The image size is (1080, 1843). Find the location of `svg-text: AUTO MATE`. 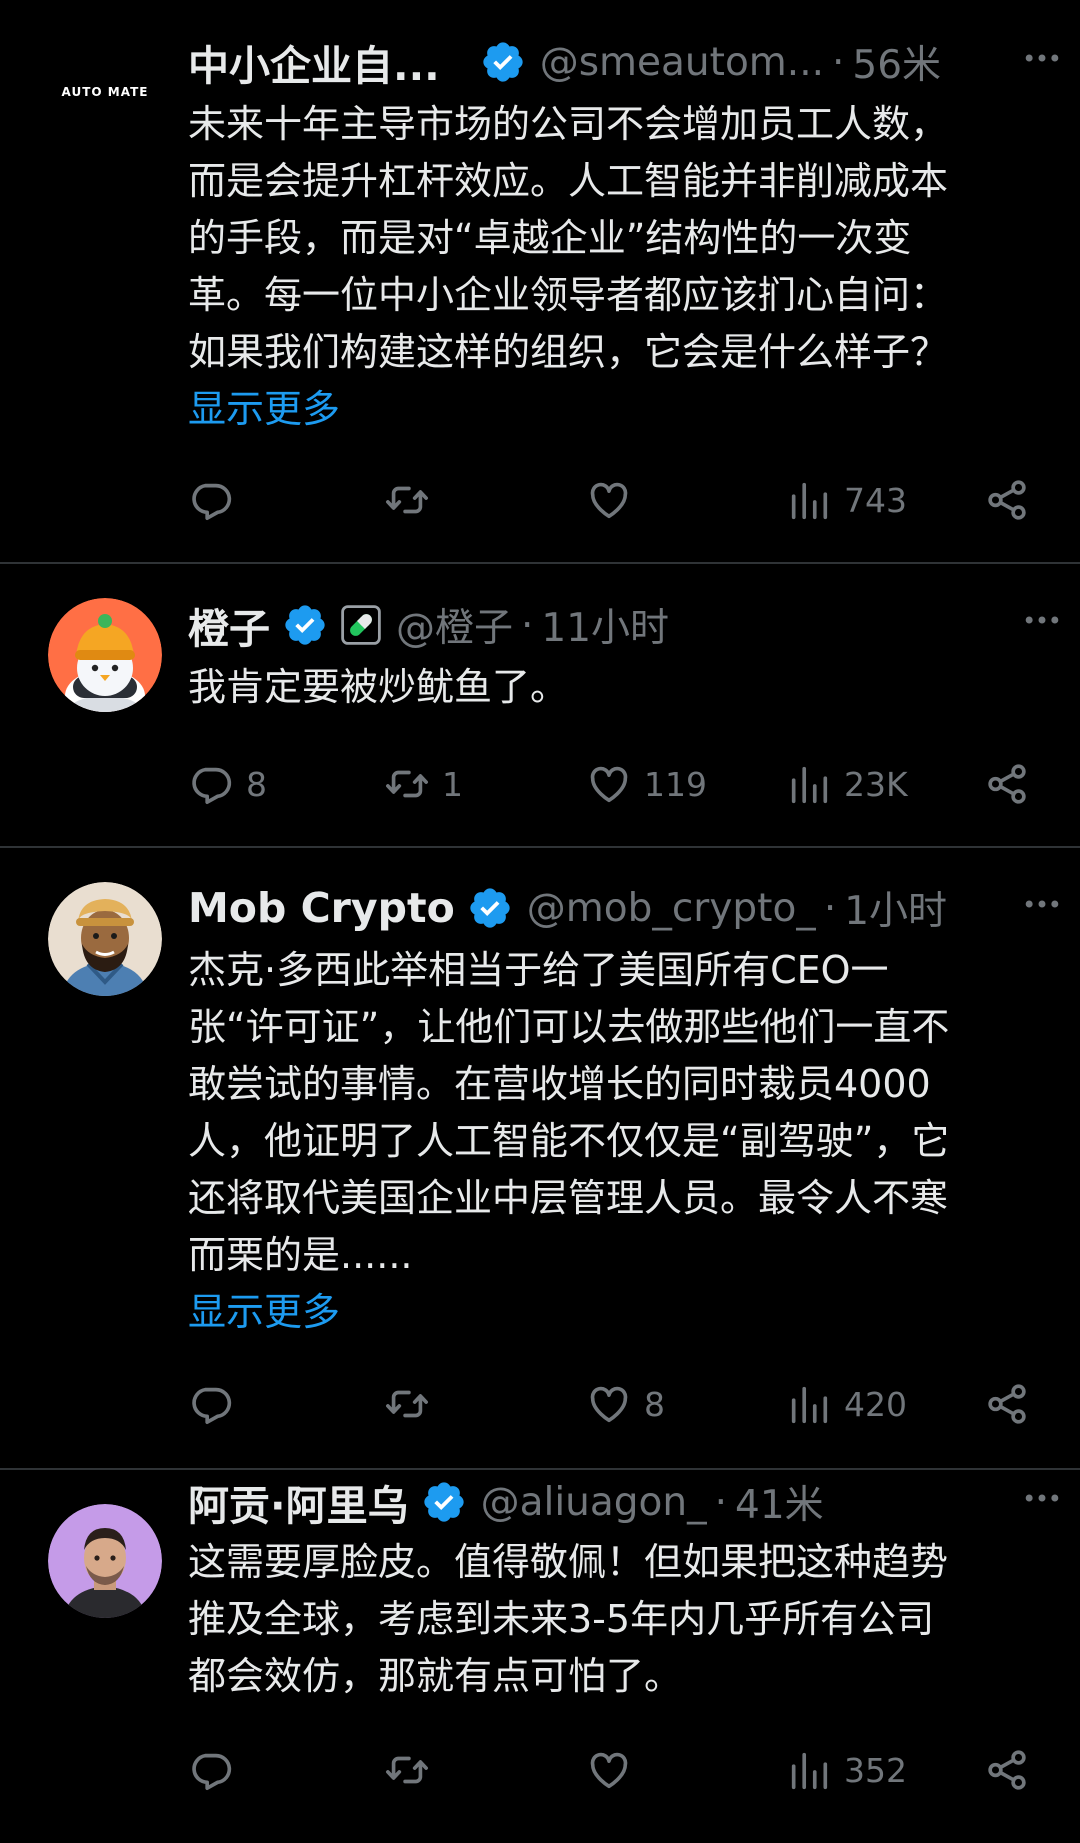

svg-text: AUTO MATE is located at coordinates (105, 92).